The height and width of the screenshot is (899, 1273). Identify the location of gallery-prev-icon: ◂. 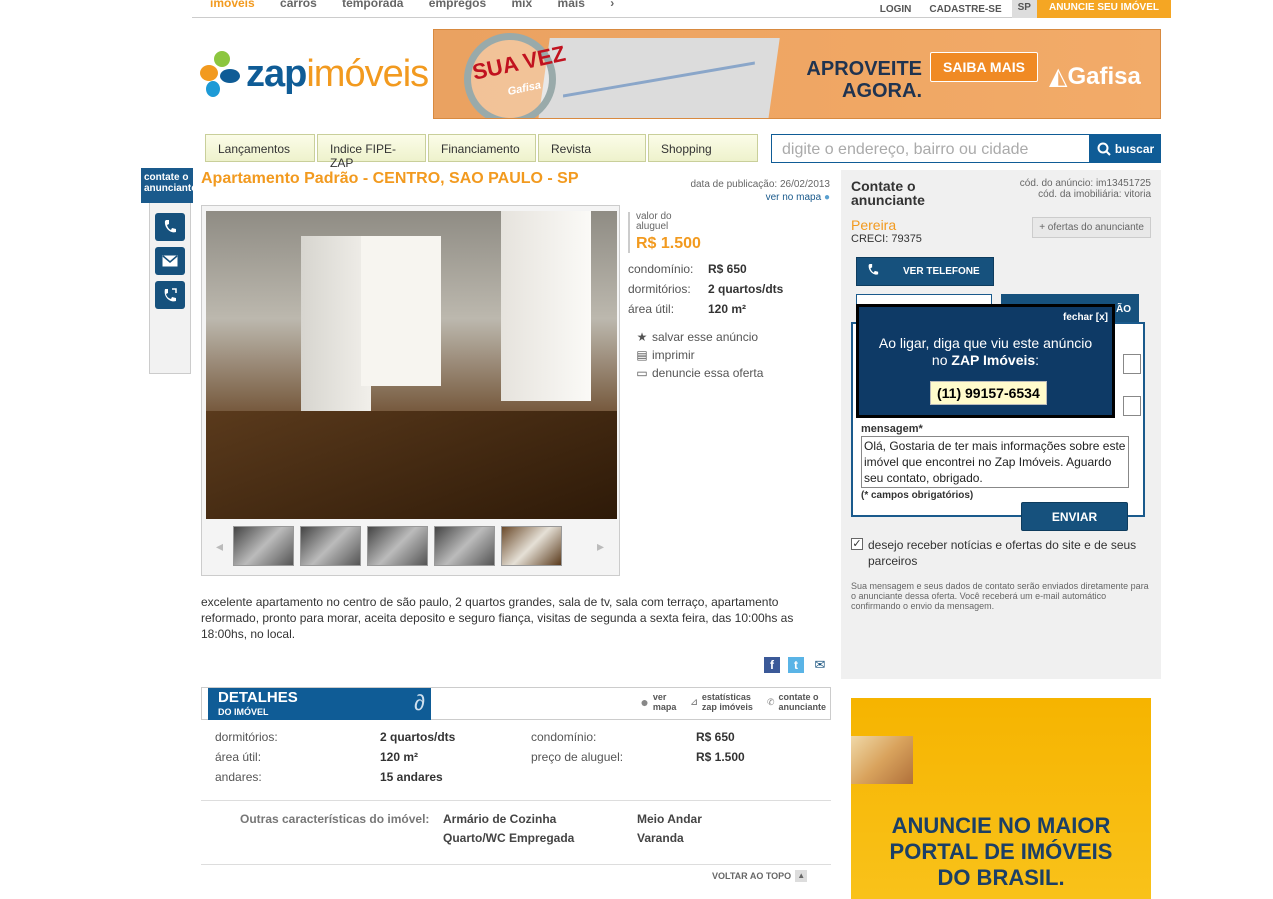
(219, 546).